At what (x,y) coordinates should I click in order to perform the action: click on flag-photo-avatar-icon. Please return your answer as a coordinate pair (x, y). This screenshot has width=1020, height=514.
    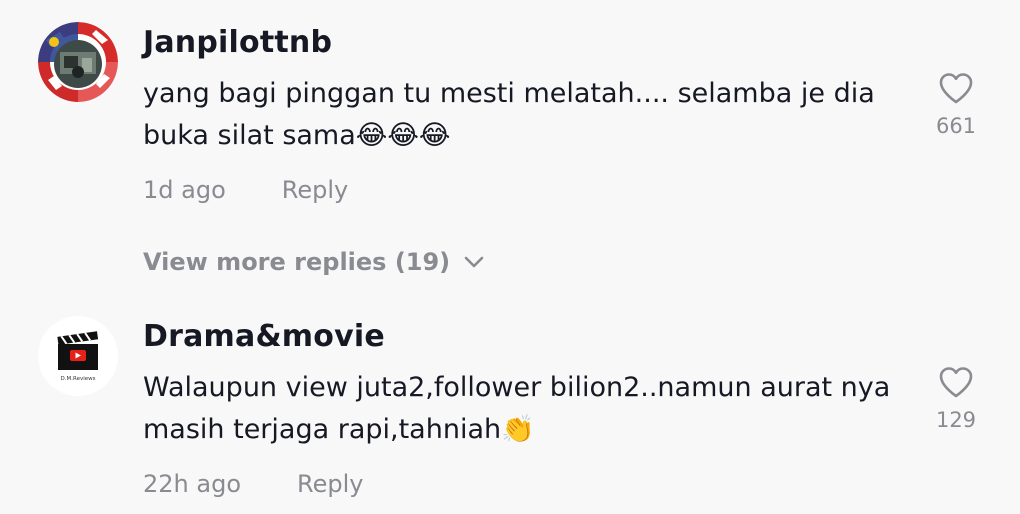
    Looking at the image, I should click on (78, 62).